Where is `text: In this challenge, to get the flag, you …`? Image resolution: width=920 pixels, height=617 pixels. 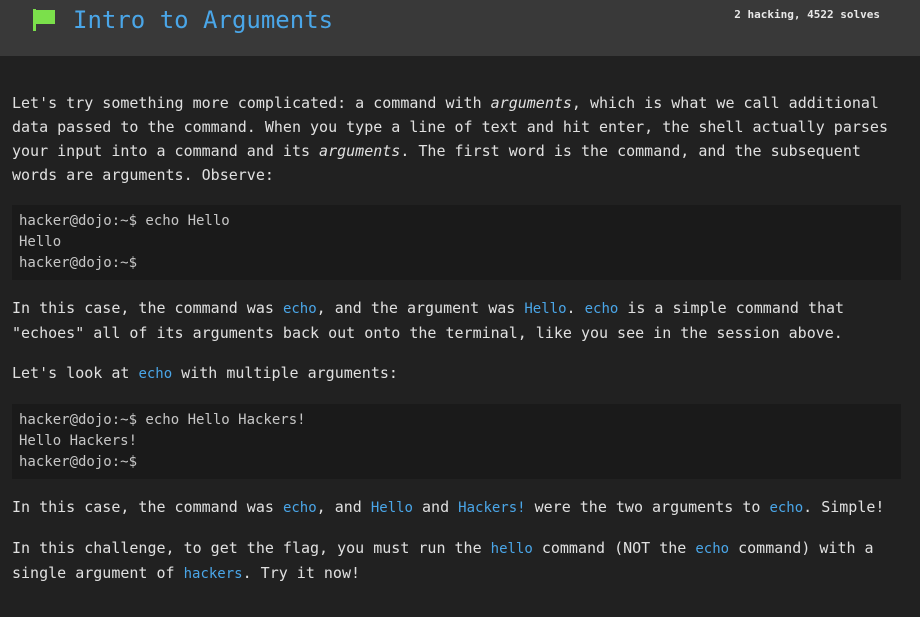
text: In this challenge, to get the flag, you … is located at coordinates (251, 548).